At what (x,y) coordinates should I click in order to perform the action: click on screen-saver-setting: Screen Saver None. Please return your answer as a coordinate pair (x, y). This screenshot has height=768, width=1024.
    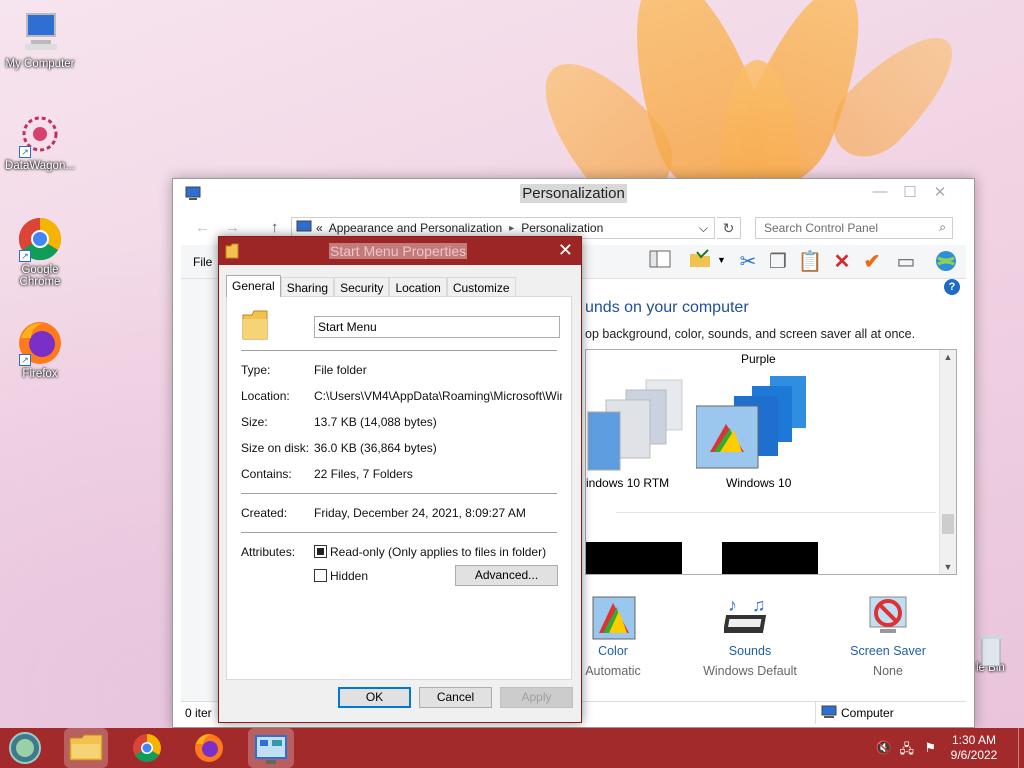
    Looking at the image, I should click on (888, 635).